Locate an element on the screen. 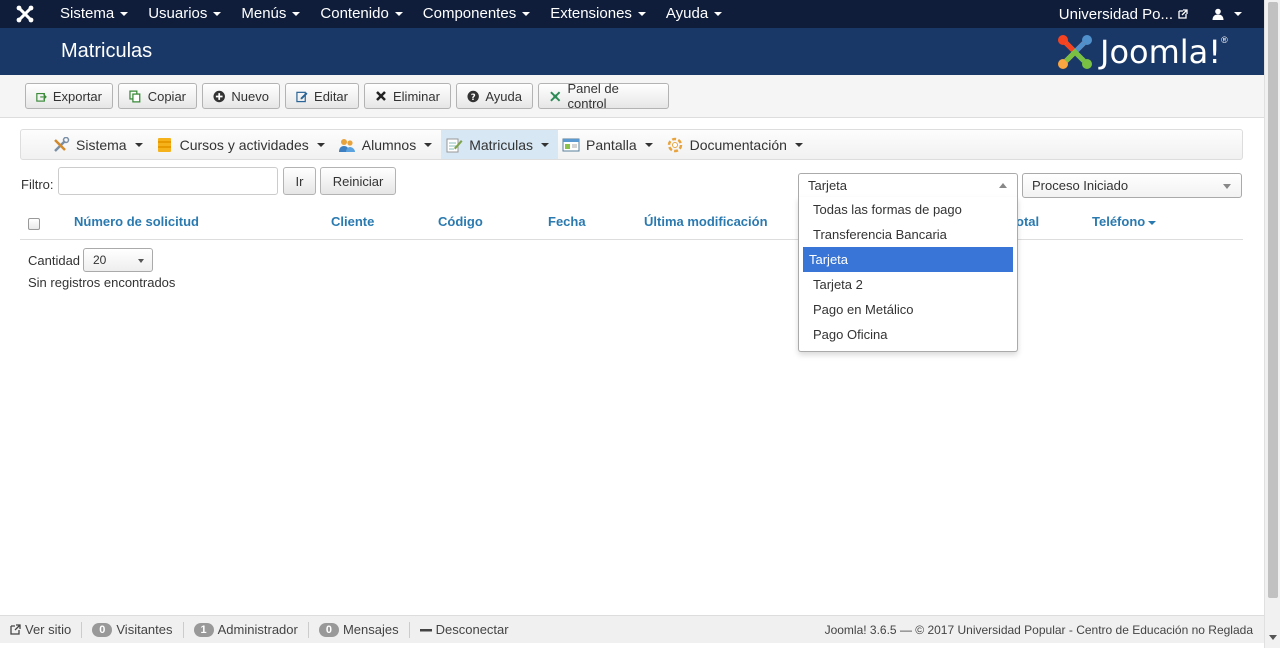  option-metalico: Pago en Metálico is located at coordinates (908, 309).